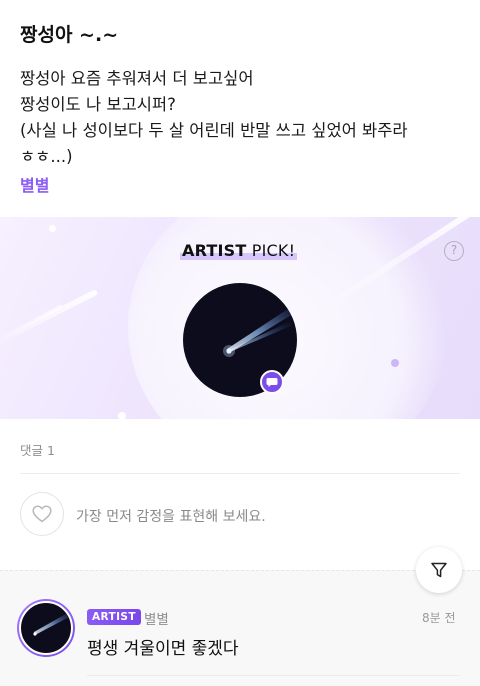 The height and width of the screenshot is (686, 480). I want to click on post-body-line: 짱성이도 나 보고시퍼?, so click(98, 104).